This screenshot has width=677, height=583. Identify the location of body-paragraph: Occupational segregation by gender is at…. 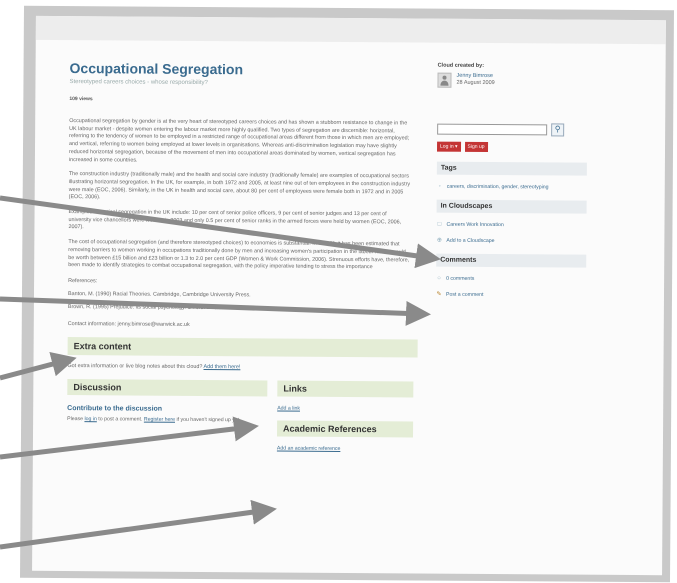
(239, 141).